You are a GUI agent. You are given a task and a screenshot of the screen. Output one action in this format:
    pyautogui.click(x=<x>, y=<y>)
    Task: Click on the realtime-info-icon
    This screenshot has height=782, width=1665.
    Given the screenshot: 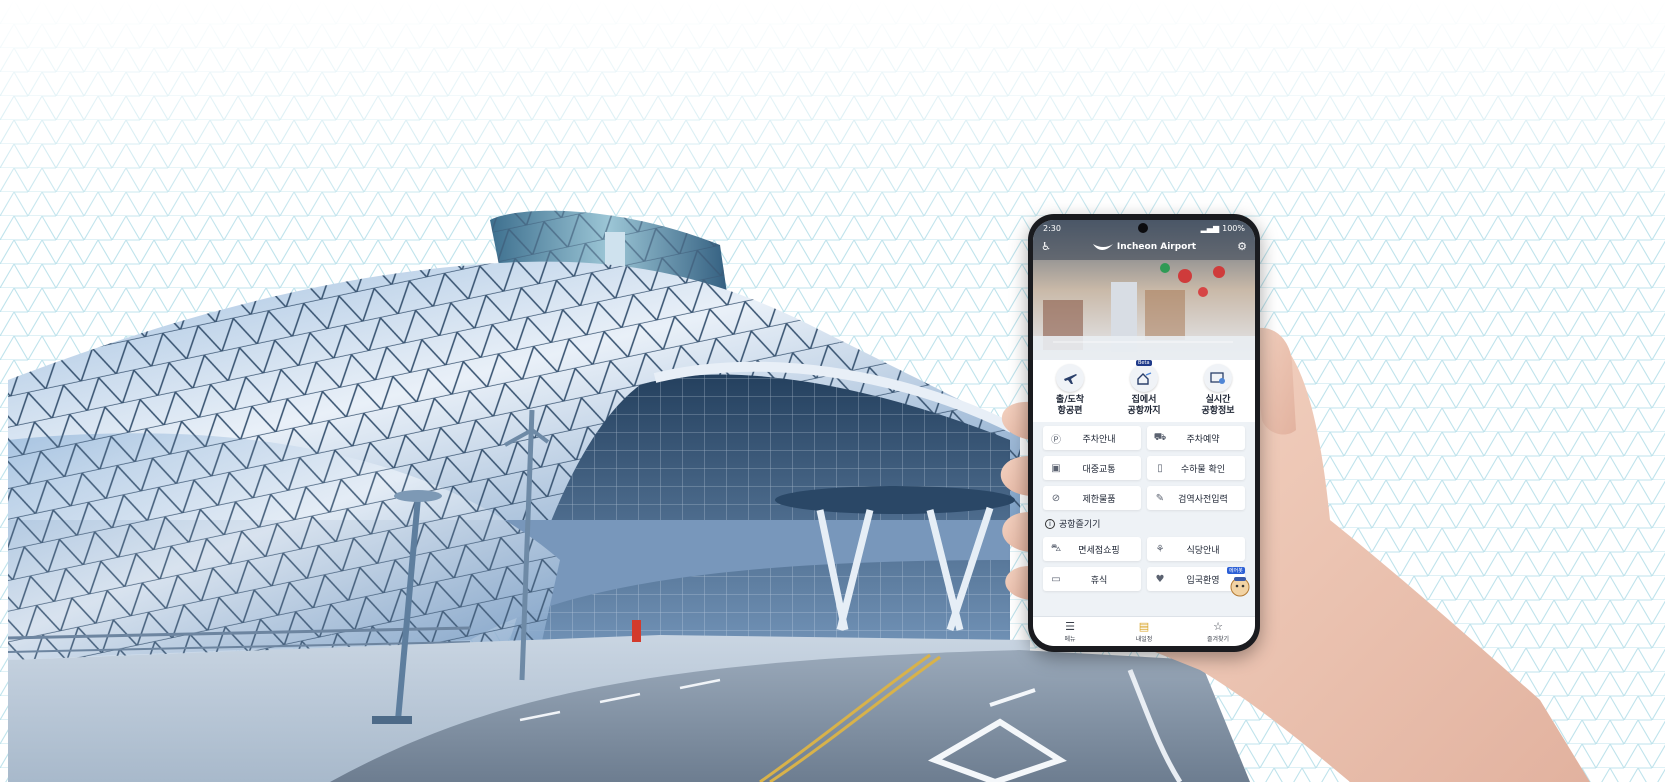 What is the action you would take?
    pyautogui.click(x=1218, y=378)
    